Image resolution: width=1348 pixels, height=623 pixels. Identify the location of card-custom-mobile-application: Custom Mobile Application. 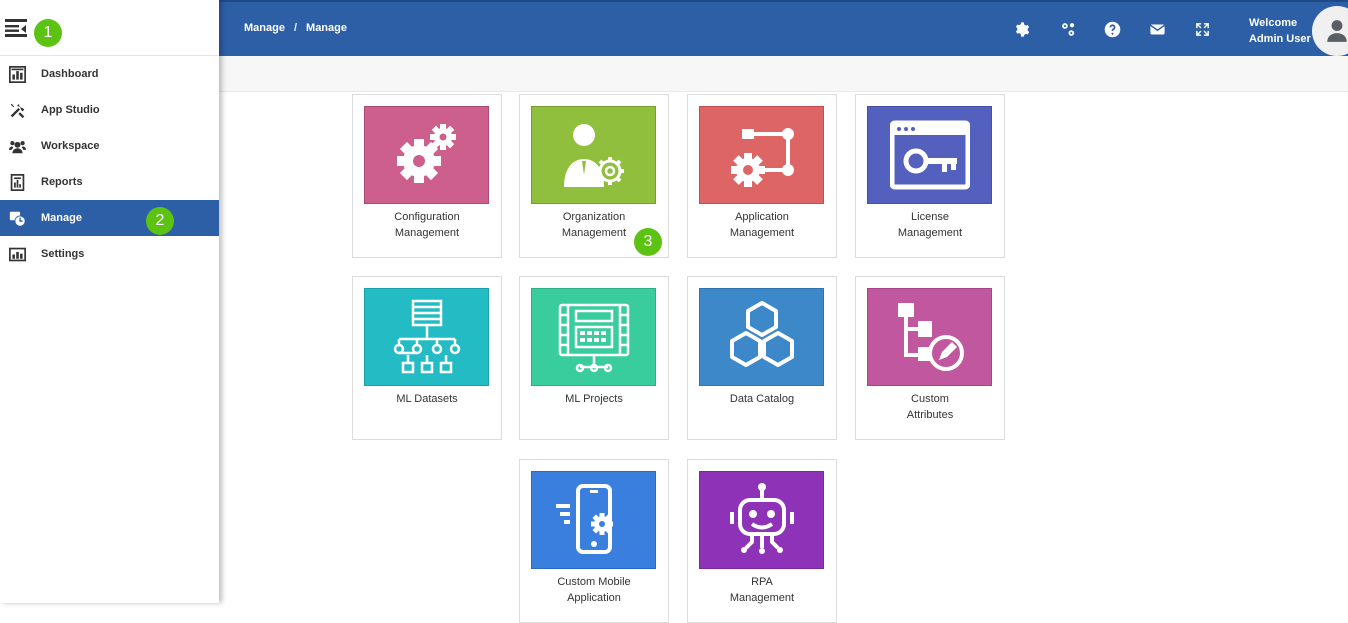
(594, 541).